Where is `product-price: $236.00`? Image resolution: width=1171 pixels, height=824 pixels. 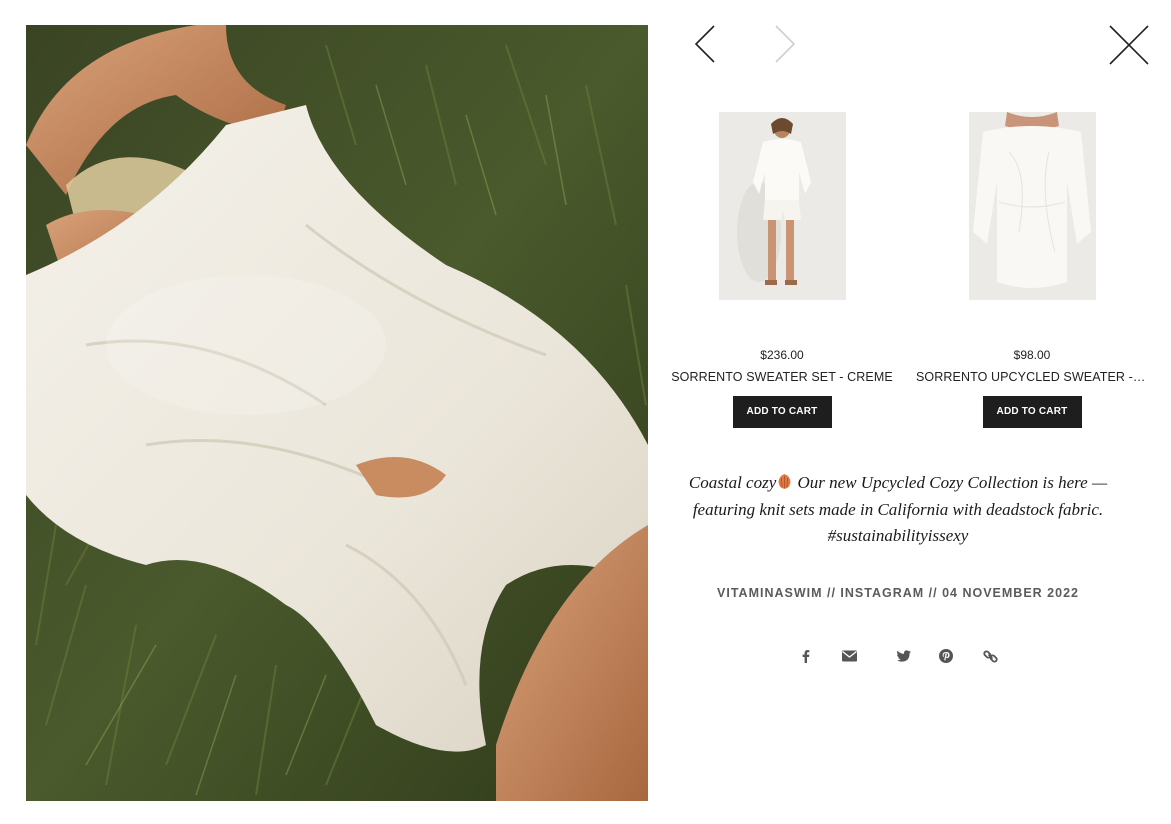
product-price: $236.00 is located at coordinates (782, 355).